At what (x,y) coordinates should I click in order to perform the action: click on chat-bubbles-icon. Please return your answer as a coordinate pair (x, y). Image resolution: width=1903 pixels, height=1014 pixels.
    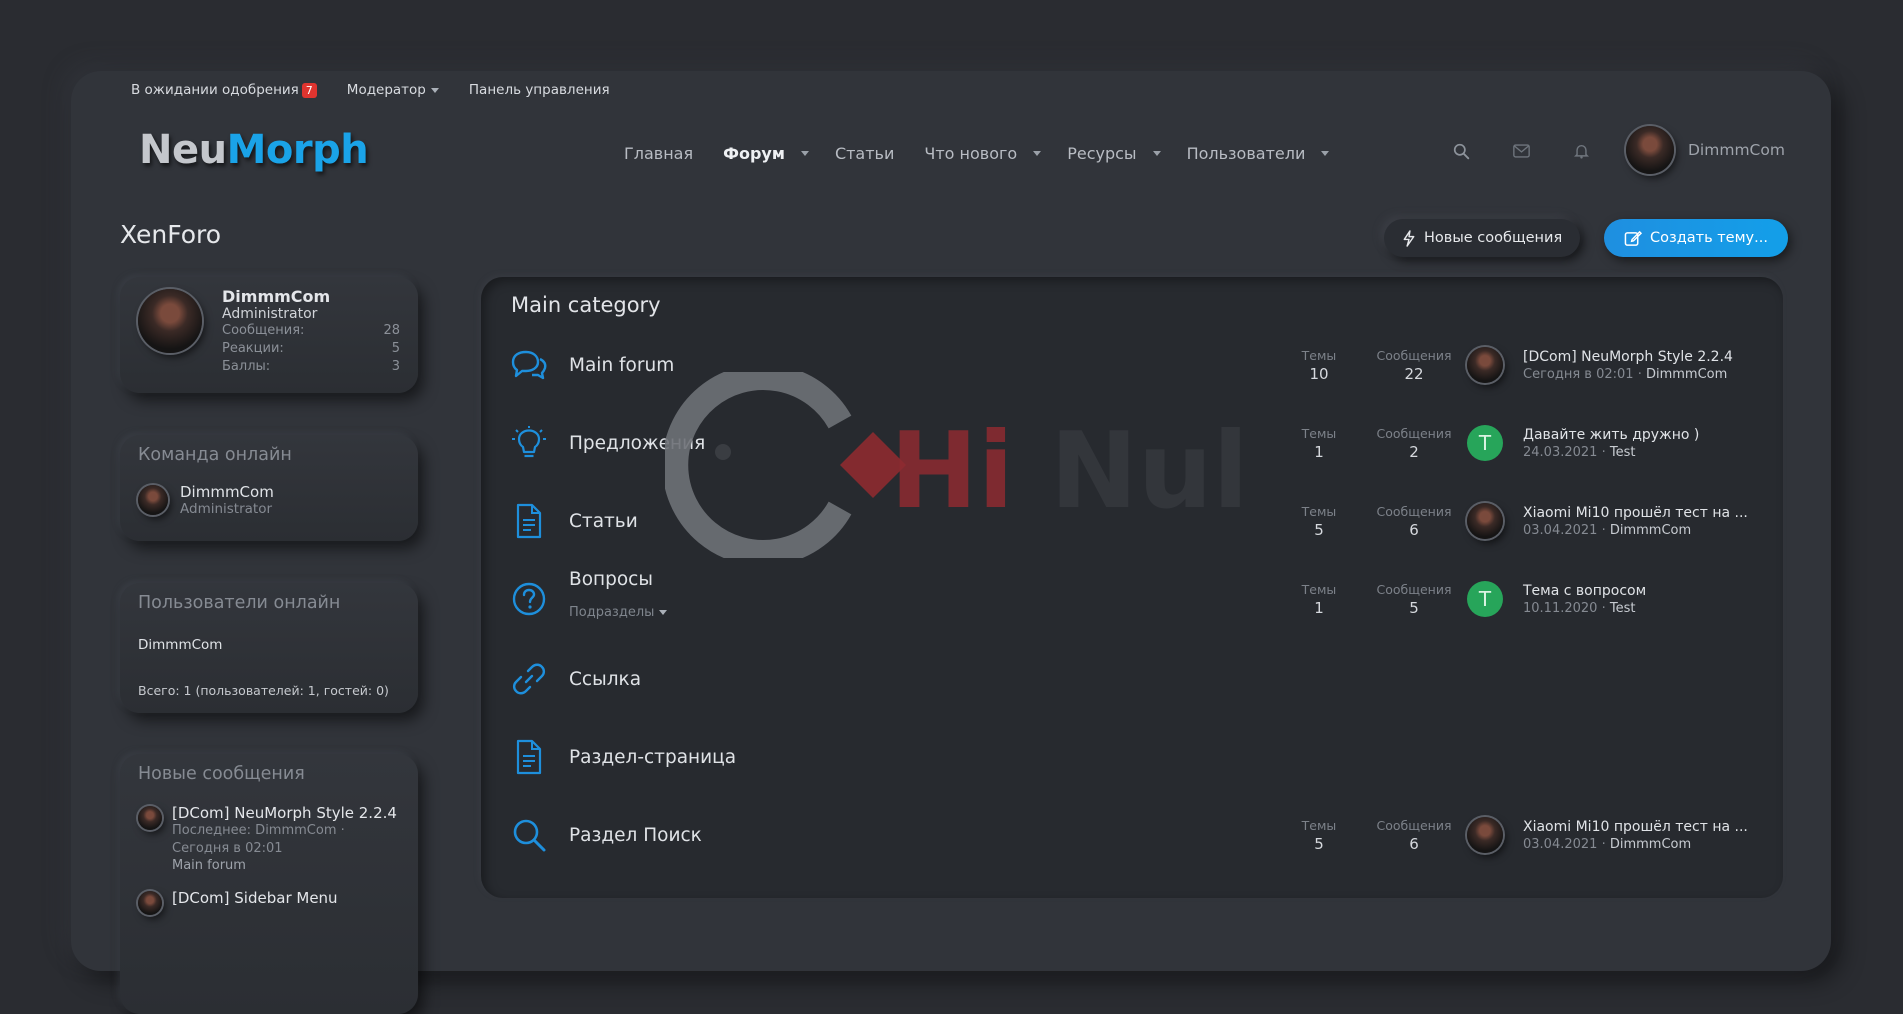
    Looking at the image, I should click on (529, 365).